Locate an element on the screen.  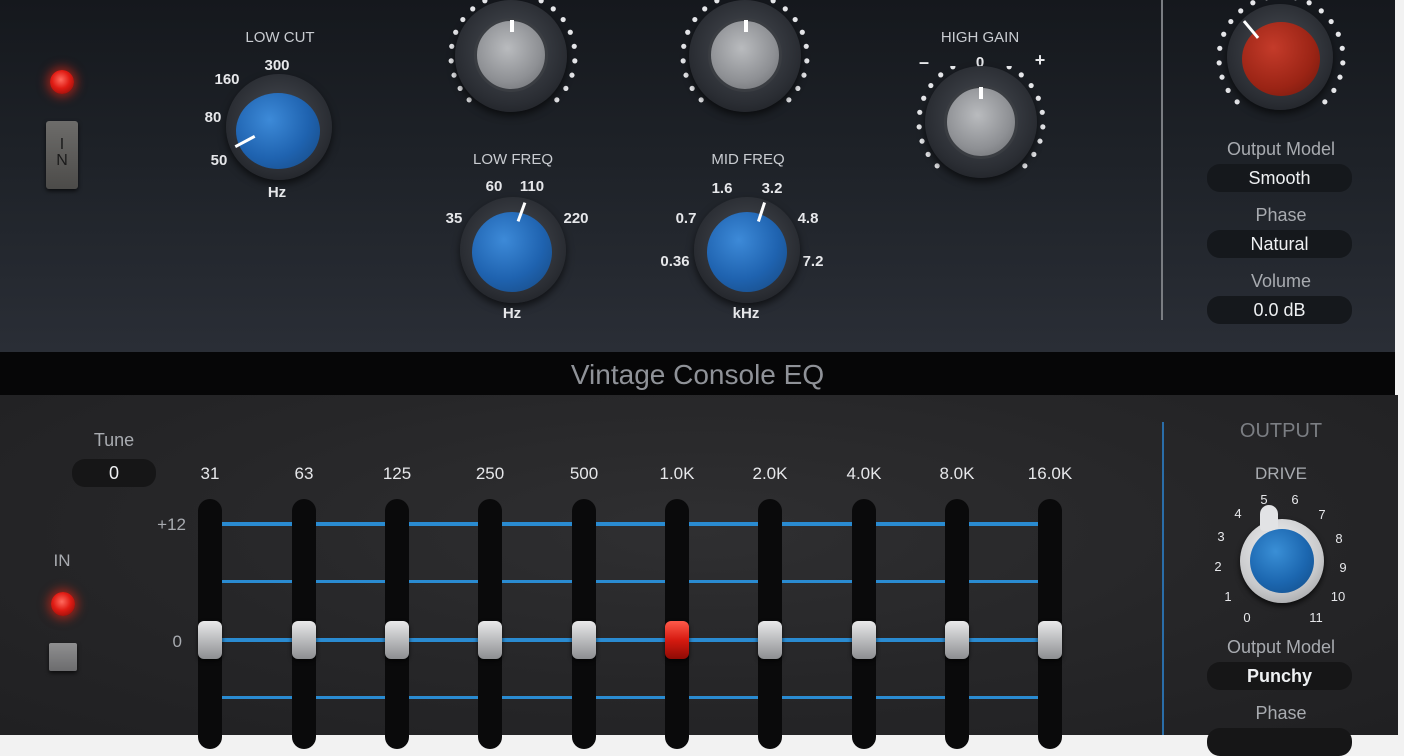
band-label-16k: 16.0K is located at coordinates (1050, 474).